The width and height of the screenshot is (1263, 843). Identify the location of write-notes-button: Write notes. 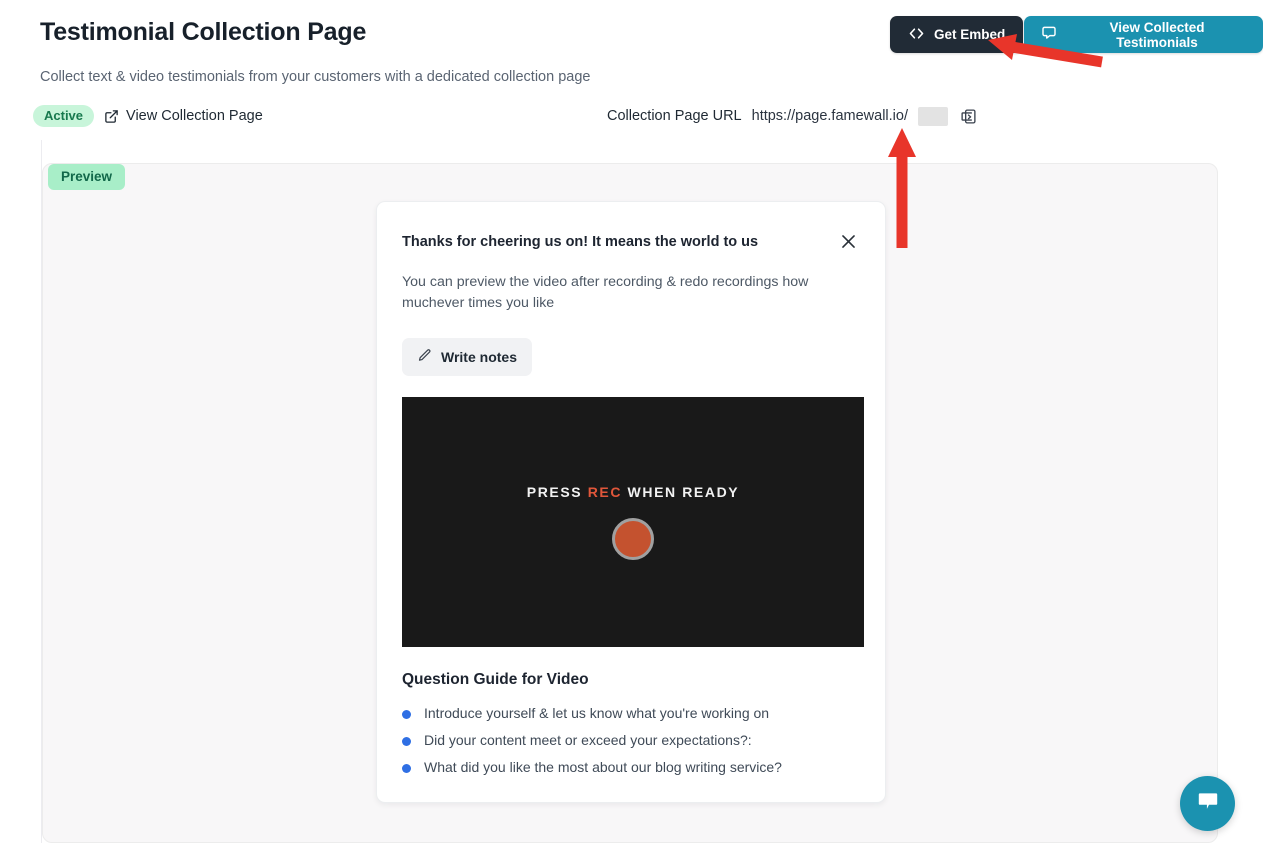
(467, 357).